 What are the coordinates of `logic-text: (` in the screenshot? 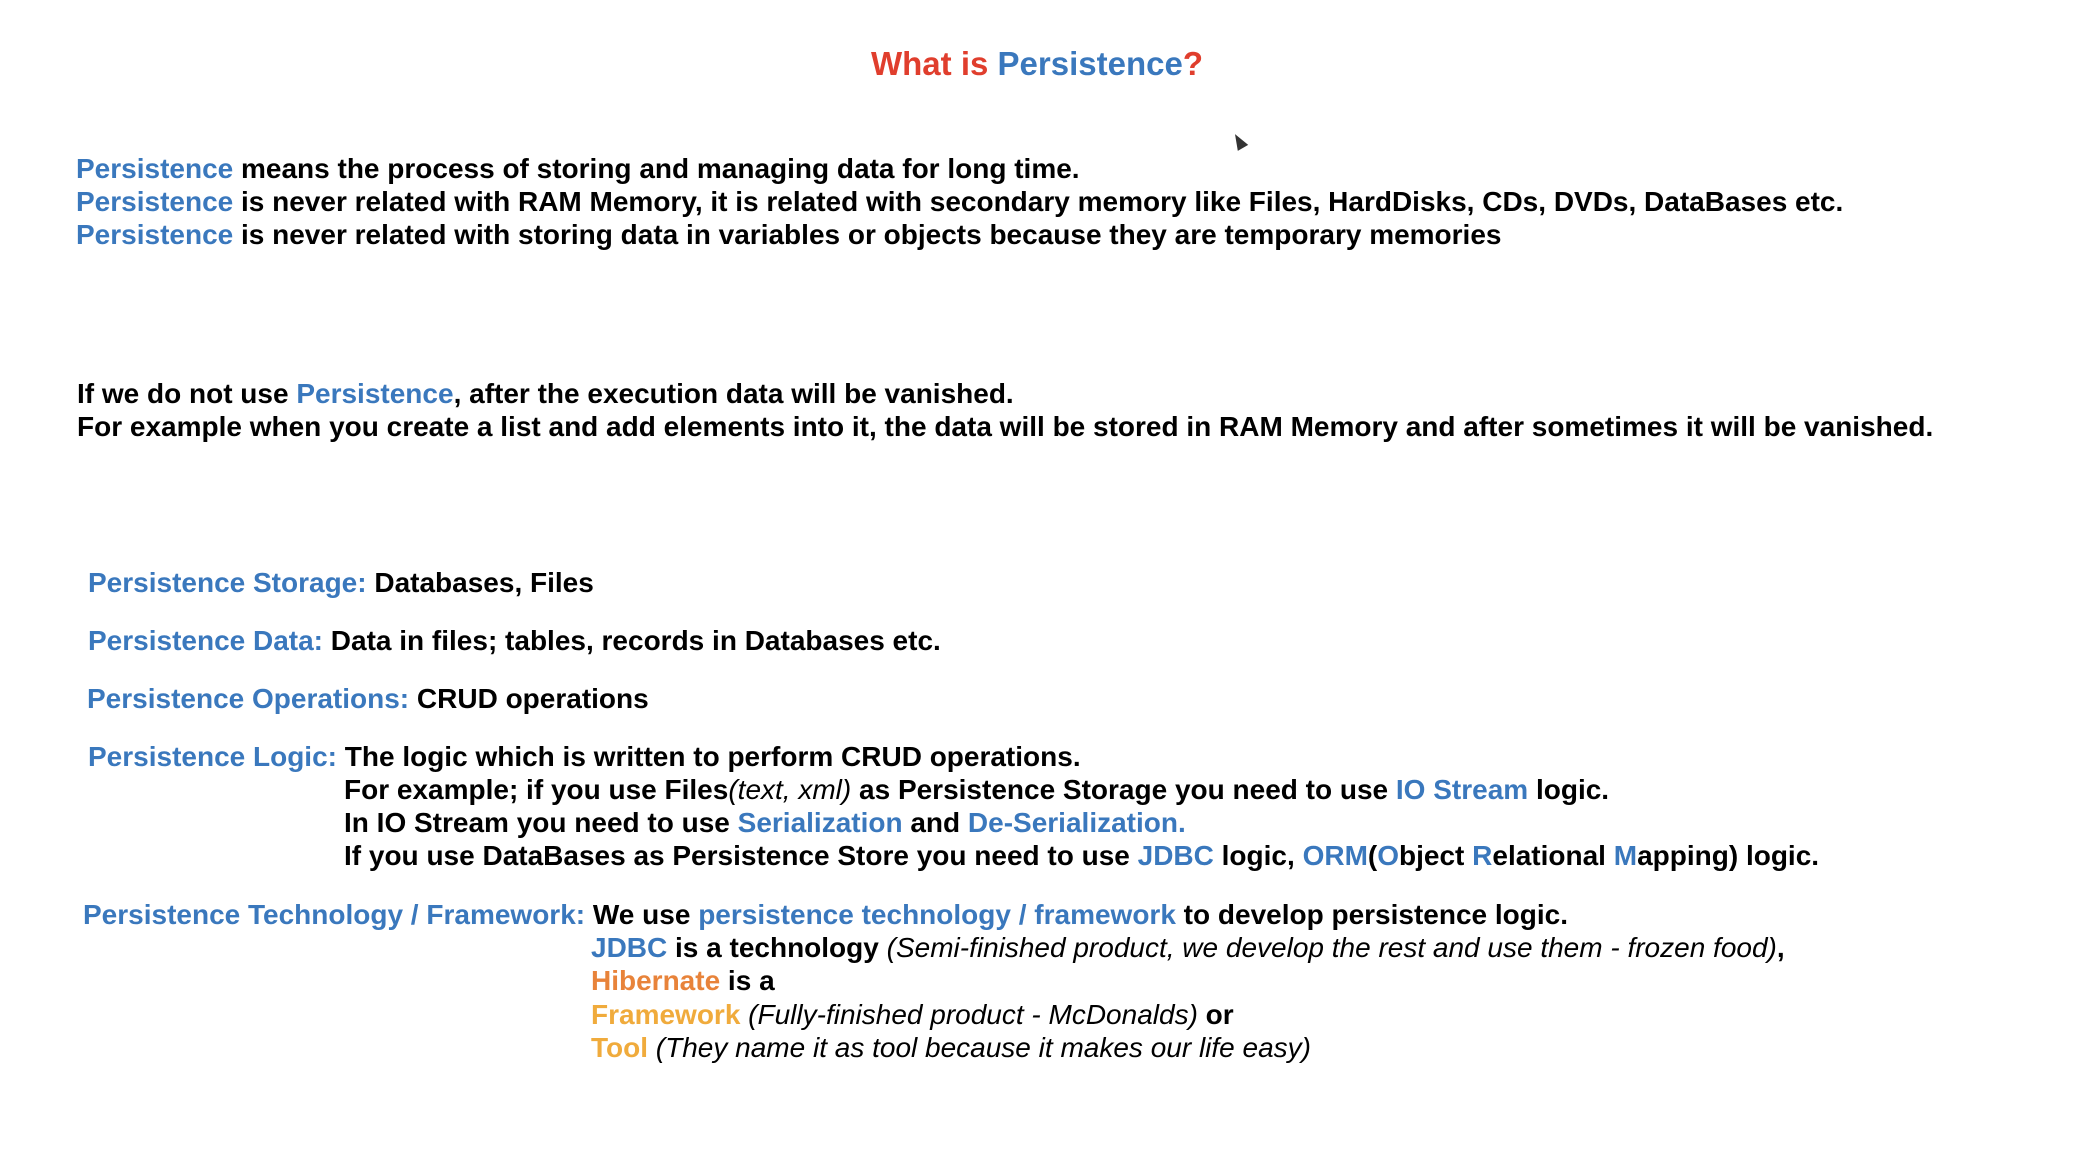 It's located at (1372, 855).